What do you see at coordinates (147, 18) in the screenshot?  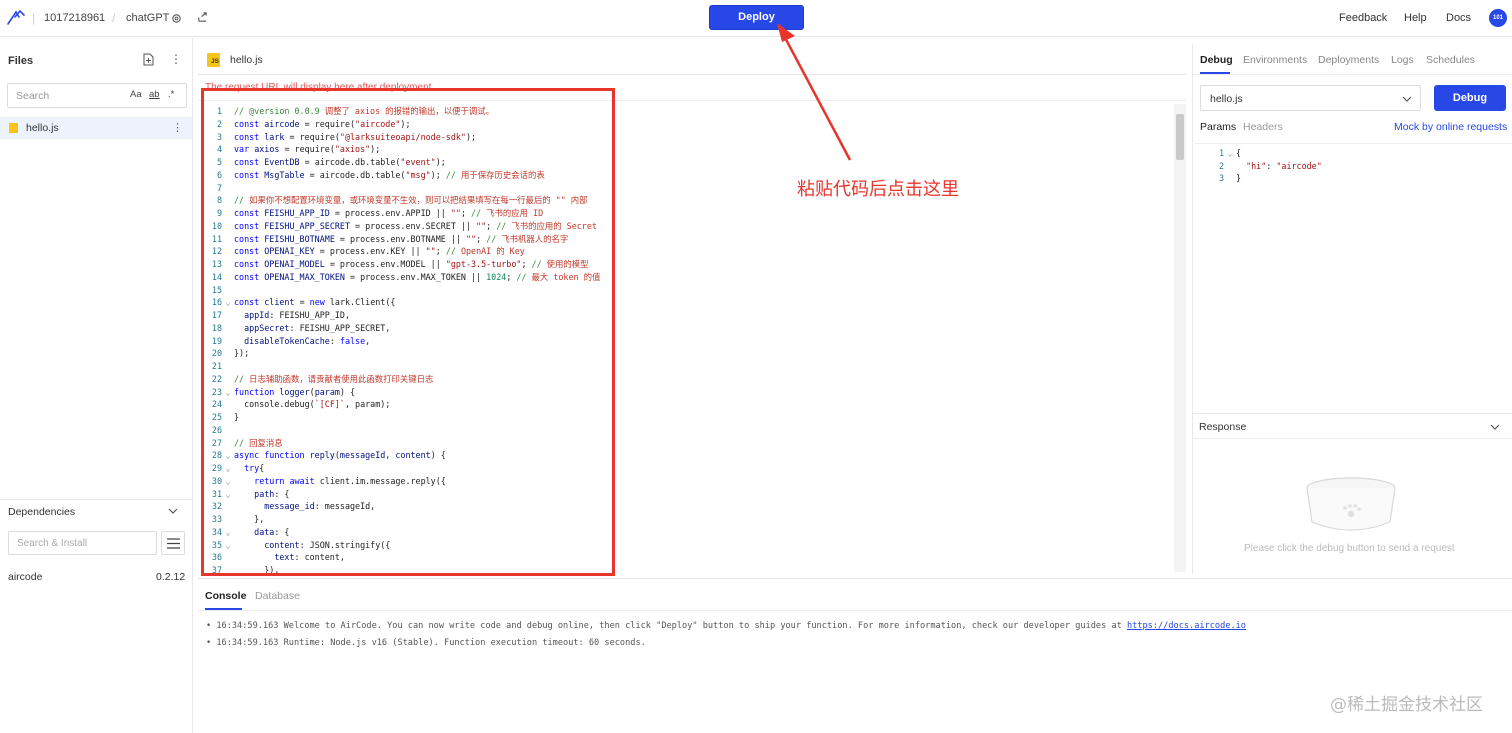 I see `project-name: chatGPT` at bounding box center [147, 18].